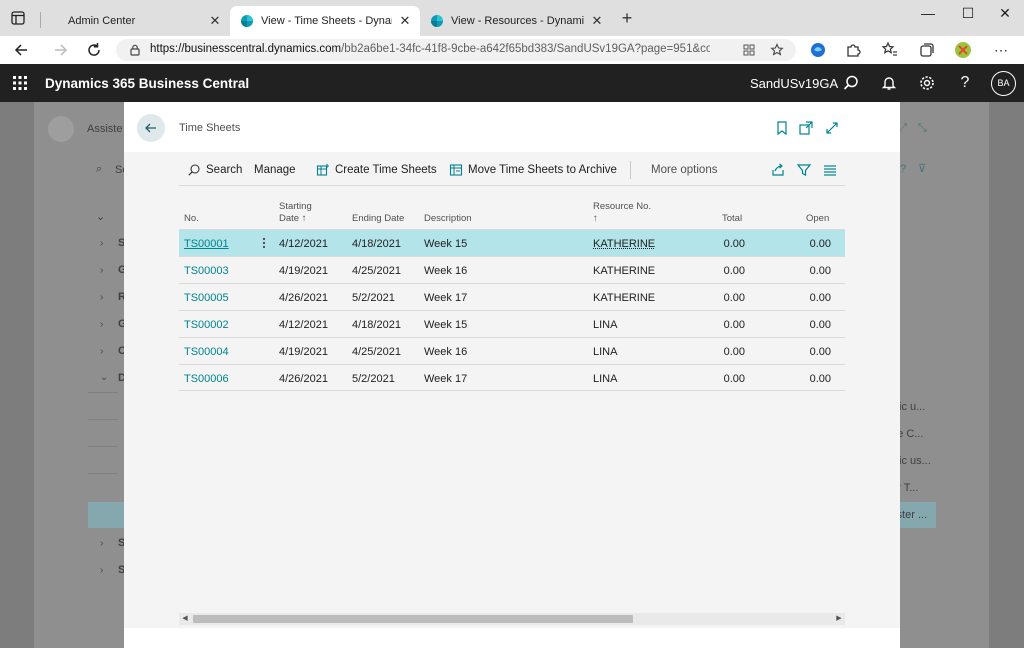 The height and width of the screenshot is (648, 1024). Describe the element at coordinates (376, 170) in the screenshot. I see `create-time-sheets-action: Create Time Sheets` at that location.